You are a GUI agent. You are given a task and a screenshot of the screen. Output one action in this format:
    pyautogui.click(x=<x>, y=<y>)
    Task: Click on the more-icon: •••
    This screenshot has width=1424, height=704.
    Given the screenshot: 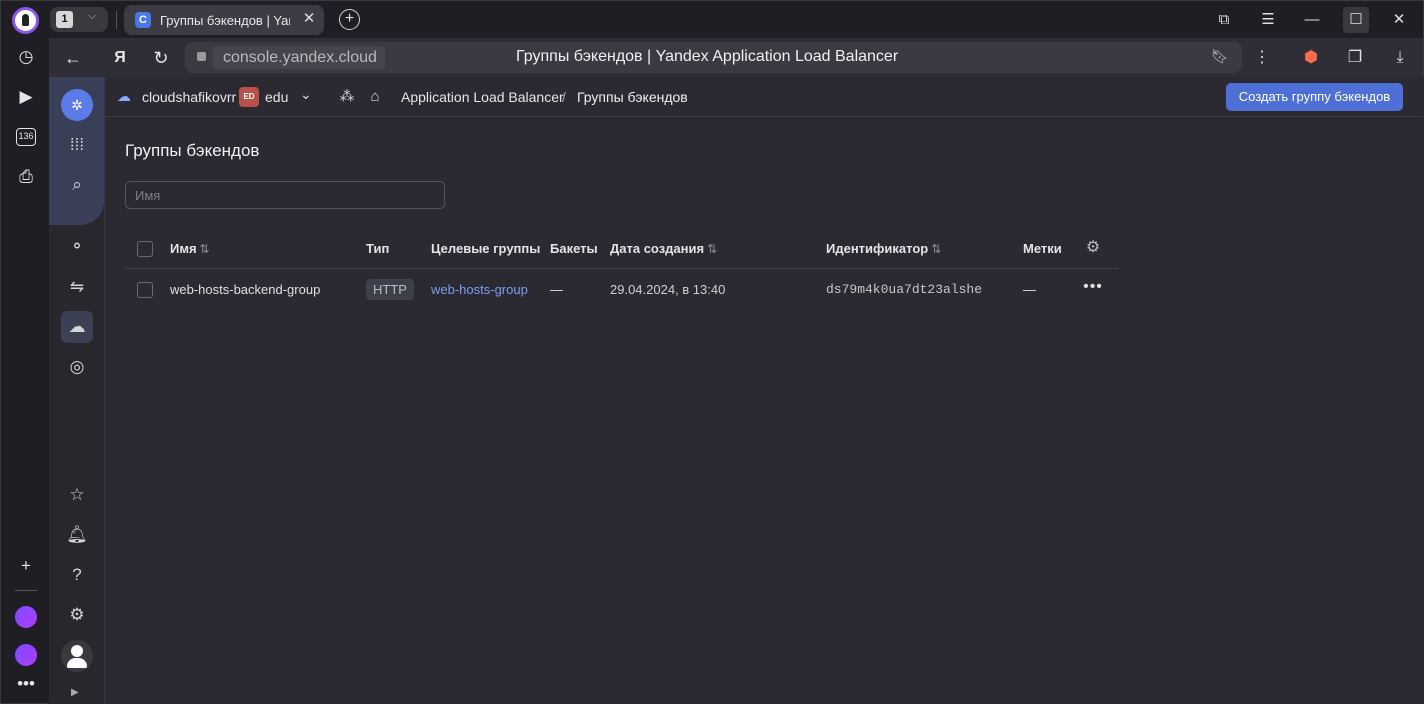 What is the action you would take?
    pyautogui.click(x=26, y=684)
    